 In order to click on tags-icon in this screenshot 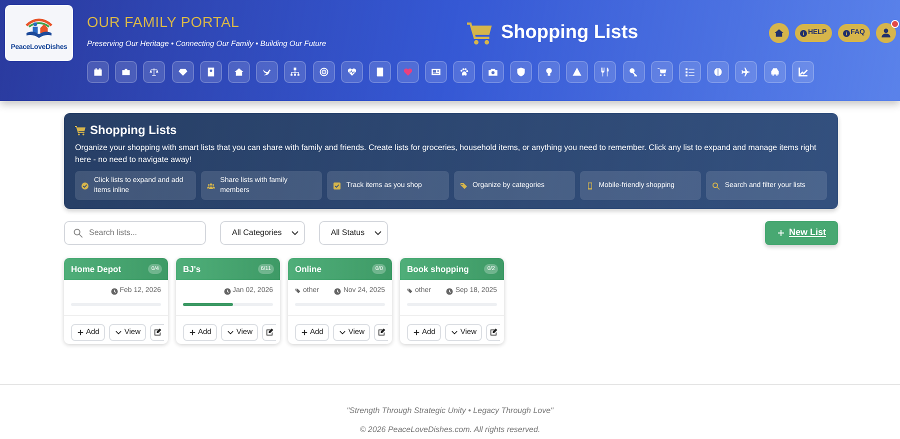, I will do `click(464, 186)`.